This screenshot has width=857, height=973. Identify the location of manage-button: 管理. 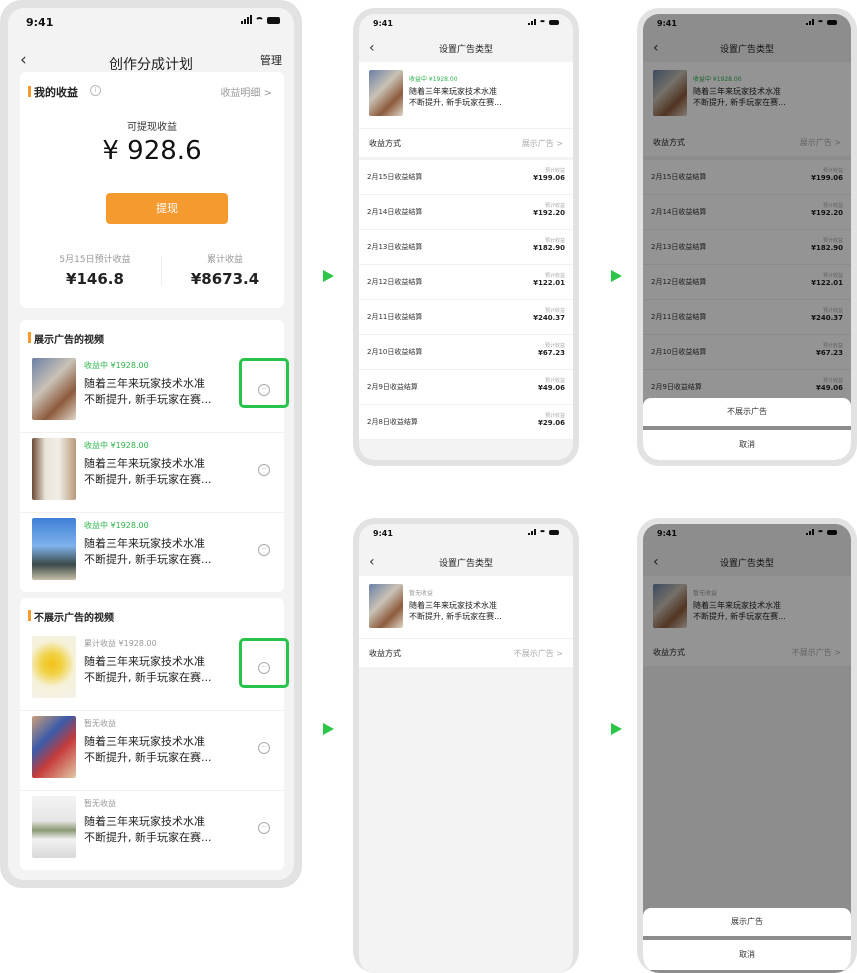
(271, 60).